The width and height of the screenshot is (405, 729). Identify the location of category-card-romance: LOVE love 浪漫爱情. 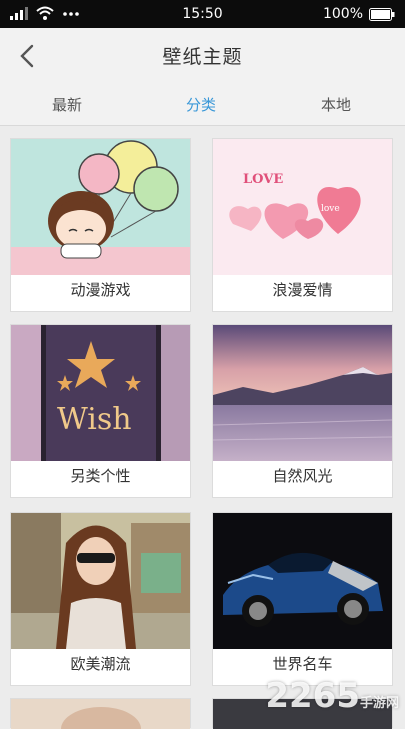
(302, 225).